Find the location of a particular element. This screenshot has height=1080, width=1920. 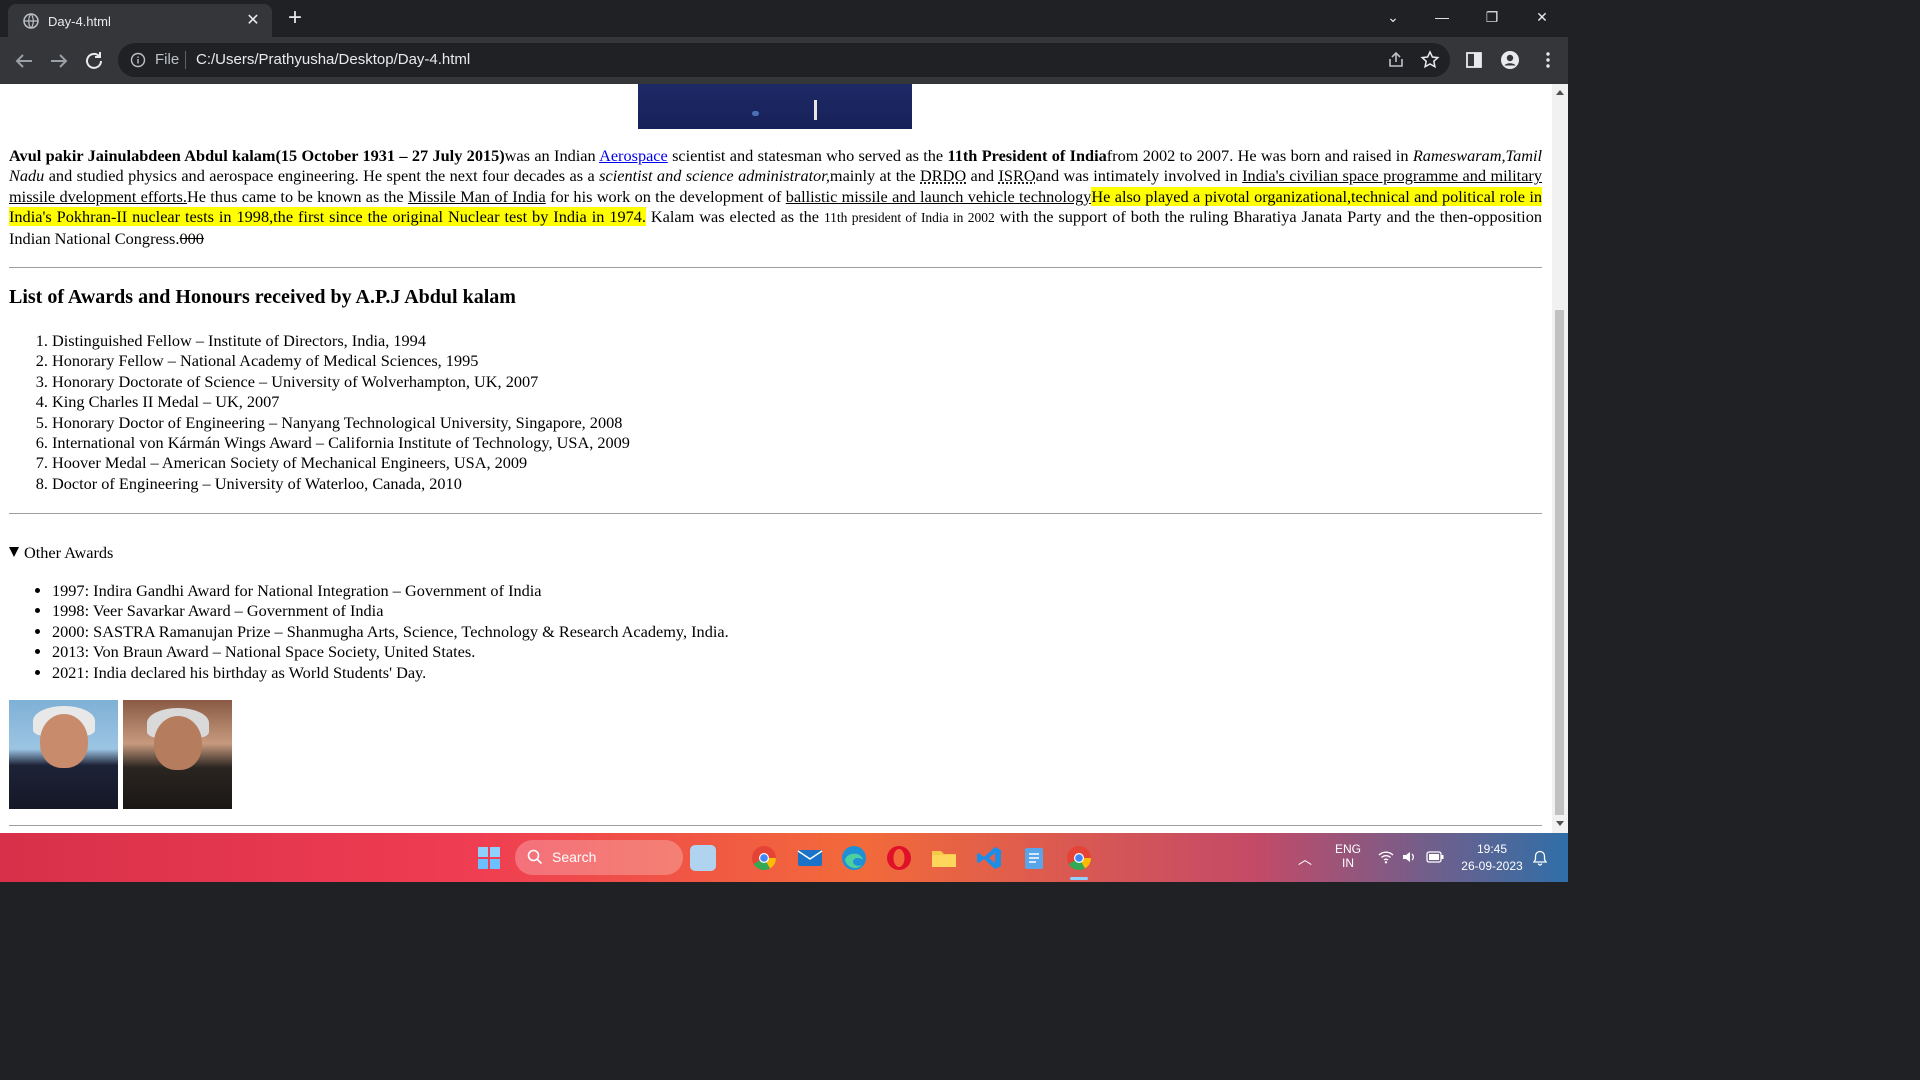

strikethrough-text: 000 is located at coordinates (191, 238).